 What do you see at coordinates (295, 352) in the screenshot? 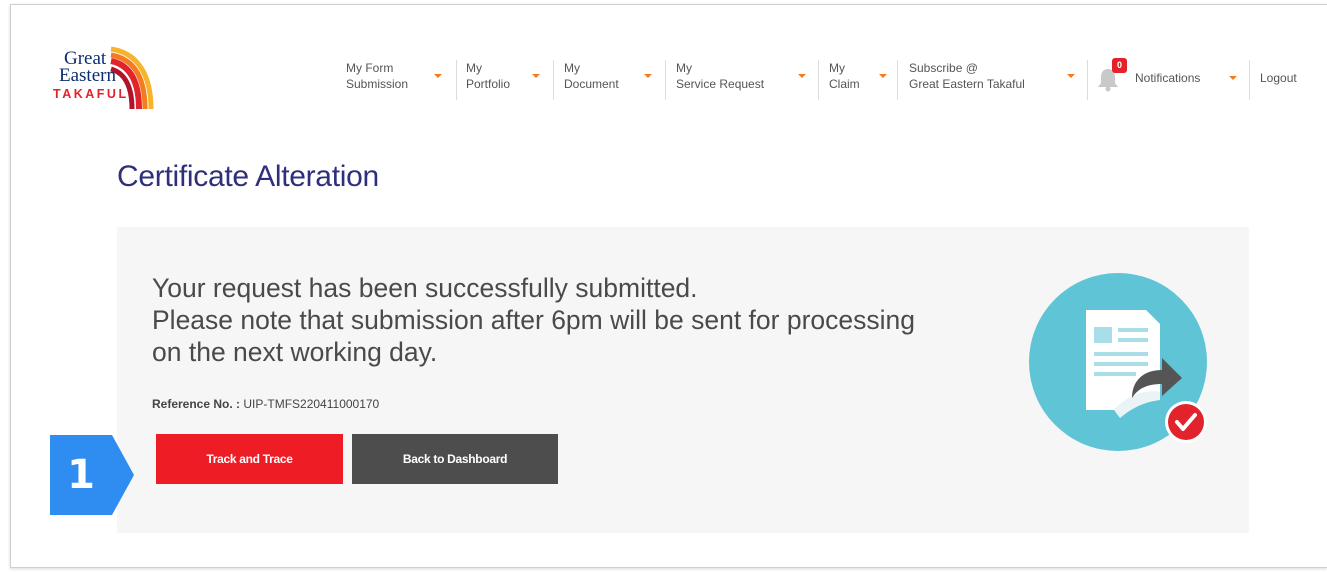
I see `confirmation-line-3: on the next working day.` at bounding box center [295, 352].